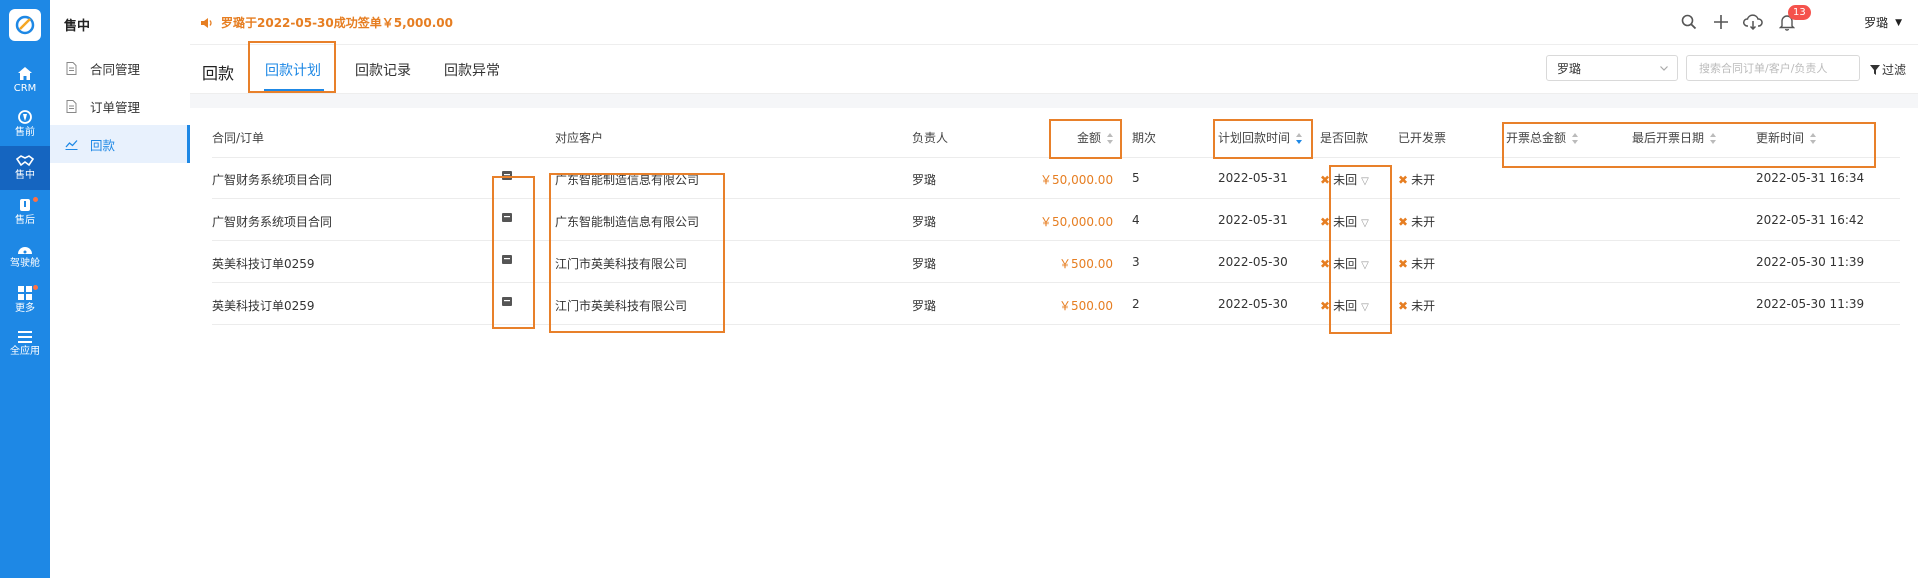  Describe the element at coordinates (1674, 137) in the screenshot. I see `col-last-invoice-date: 最后开票日期` at that location.